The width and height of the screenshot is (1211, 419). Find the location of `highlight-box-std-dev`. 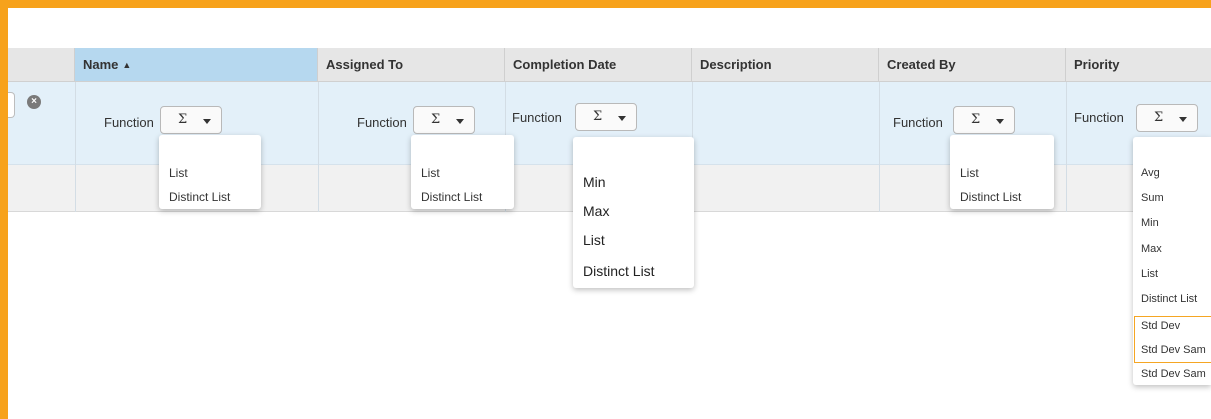

highlight-box-std-dev is located at coordinates (1172, 339).